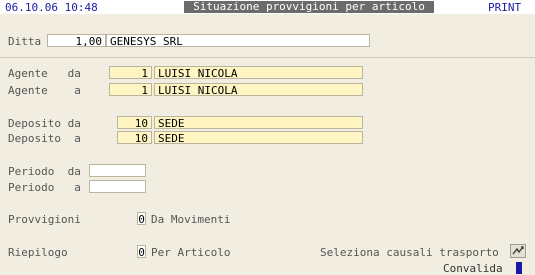 This screenshot has height=275, width=535. I want to click on provvigioni-desc: Da Movimenti, so click(191, 219).